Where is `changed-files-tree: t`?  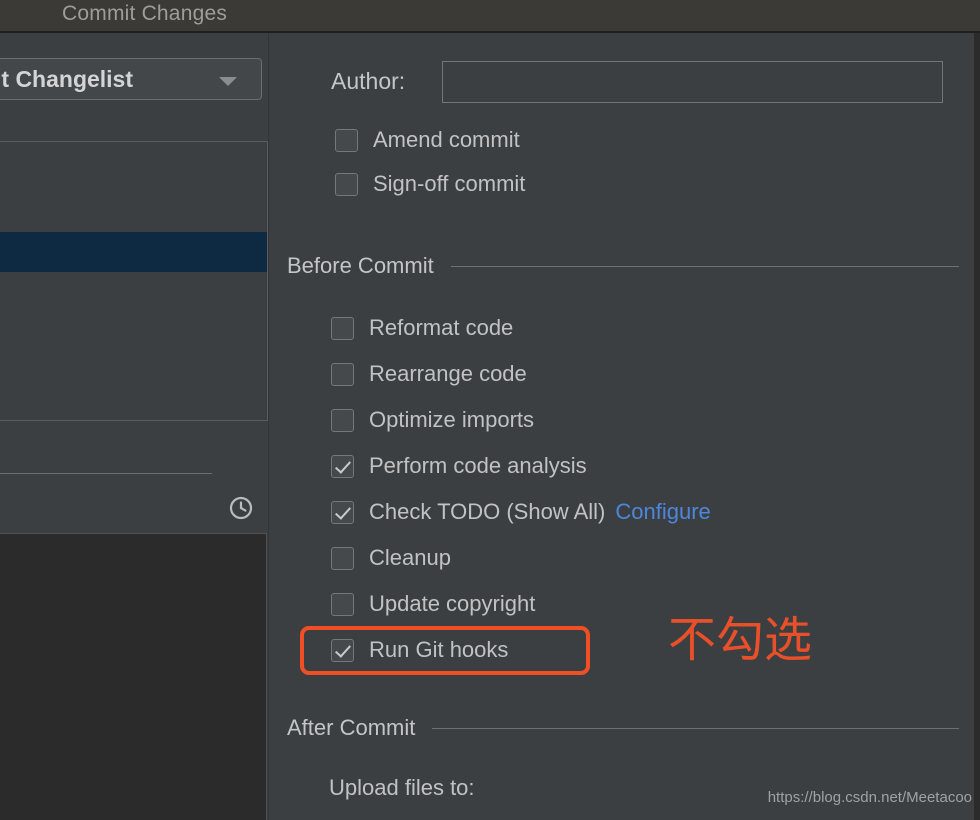
changed-files-tree: t is located at coordinates (134, 281).